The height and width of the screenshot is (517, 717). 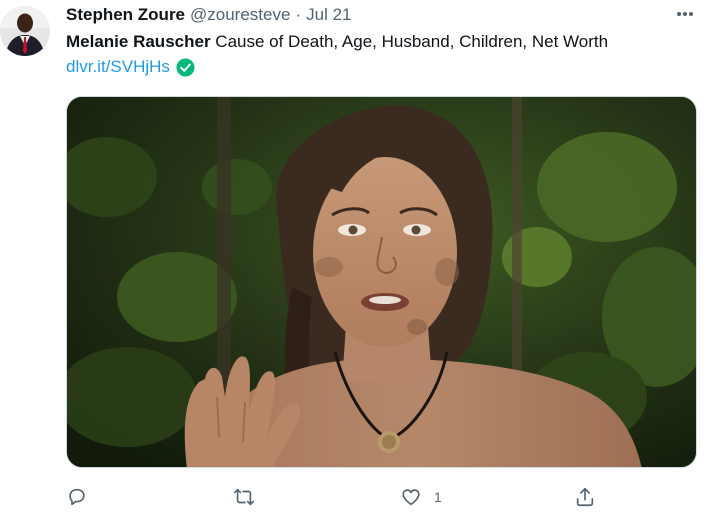 I want to click on tweet-header: Stephen Zoure @zouresteve · Jul 21, so click(x=208, y=15).